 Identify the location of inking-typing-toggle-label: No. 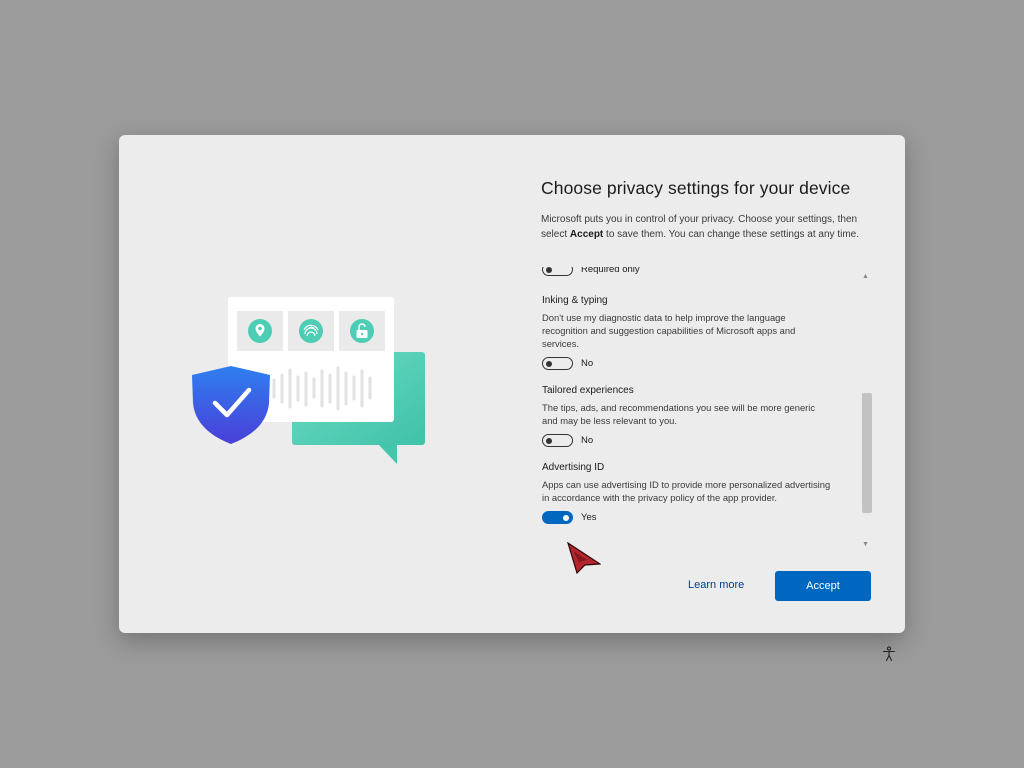
(587, 363).